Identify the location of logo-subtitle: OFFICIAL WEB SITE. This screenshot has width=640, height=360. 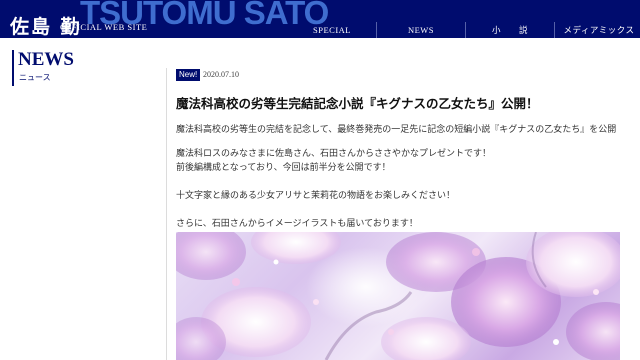
(104, 27).